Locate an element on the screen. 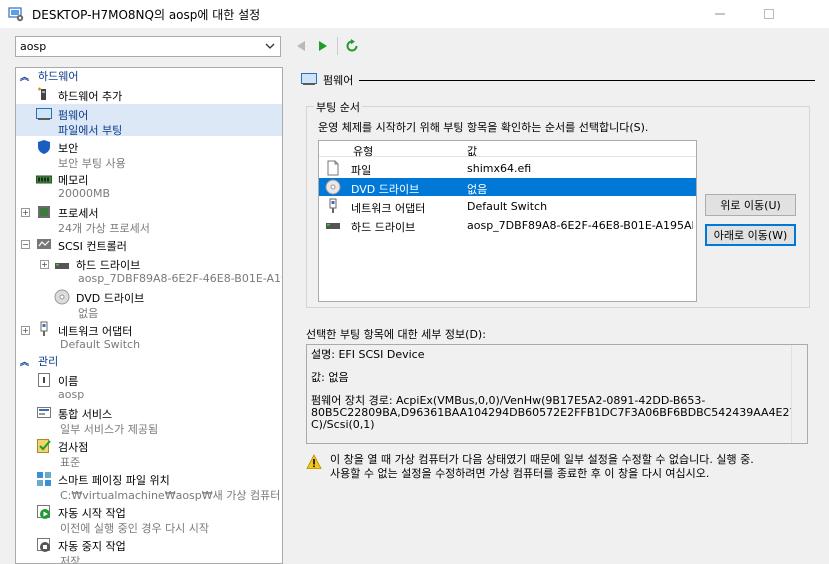 This screenshot has height=564, width=829. hyperv-settings-icon is located at coordinates (16, 14).